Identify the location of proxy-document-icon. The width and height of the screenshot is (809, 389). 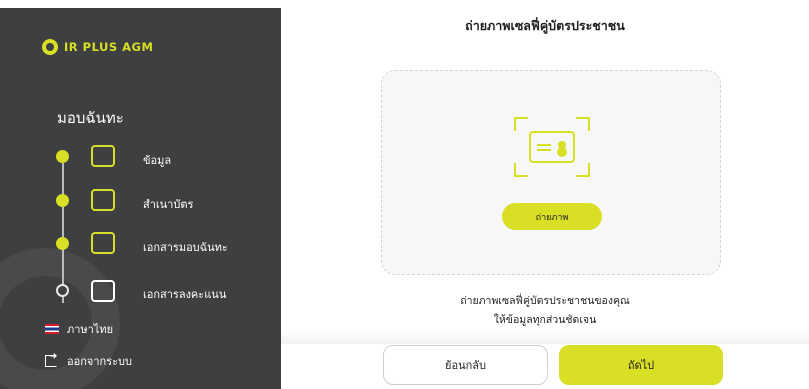
(103, 243).